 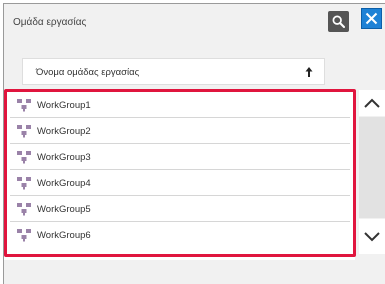 I want to click on chevron-up-icon, so click(x=372, y=103).